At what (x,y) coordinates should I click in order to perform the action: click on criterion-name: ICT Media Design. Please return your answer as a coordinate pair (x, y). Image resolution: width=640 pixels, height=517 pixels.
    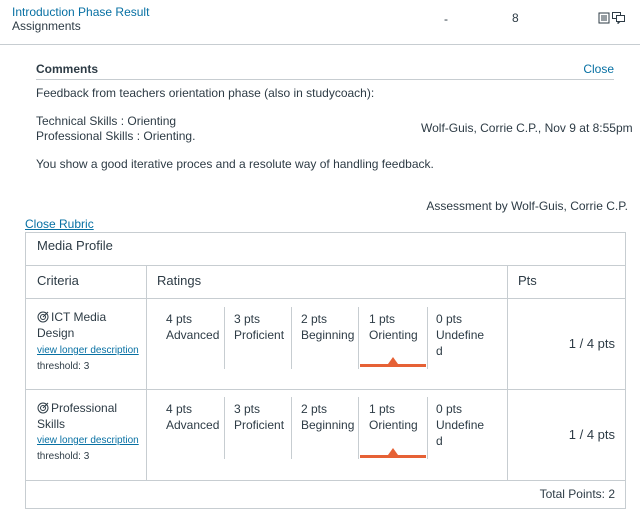
    Looking at the image, I should click on (72, 325).